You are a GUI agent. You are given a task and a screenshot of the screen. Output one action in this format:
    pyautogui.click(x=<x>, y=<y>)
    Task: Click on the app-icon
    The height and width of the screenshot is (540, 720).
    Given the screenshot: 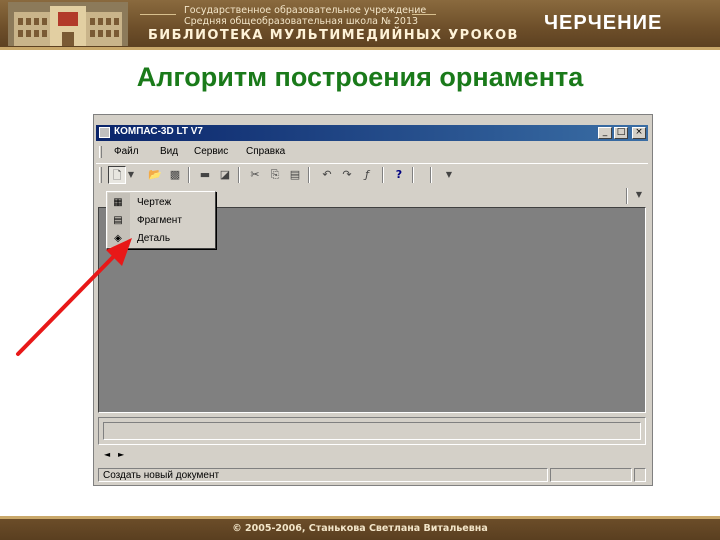 What is the action you would take?
    pyautogui.click(x=104, y=132)
    